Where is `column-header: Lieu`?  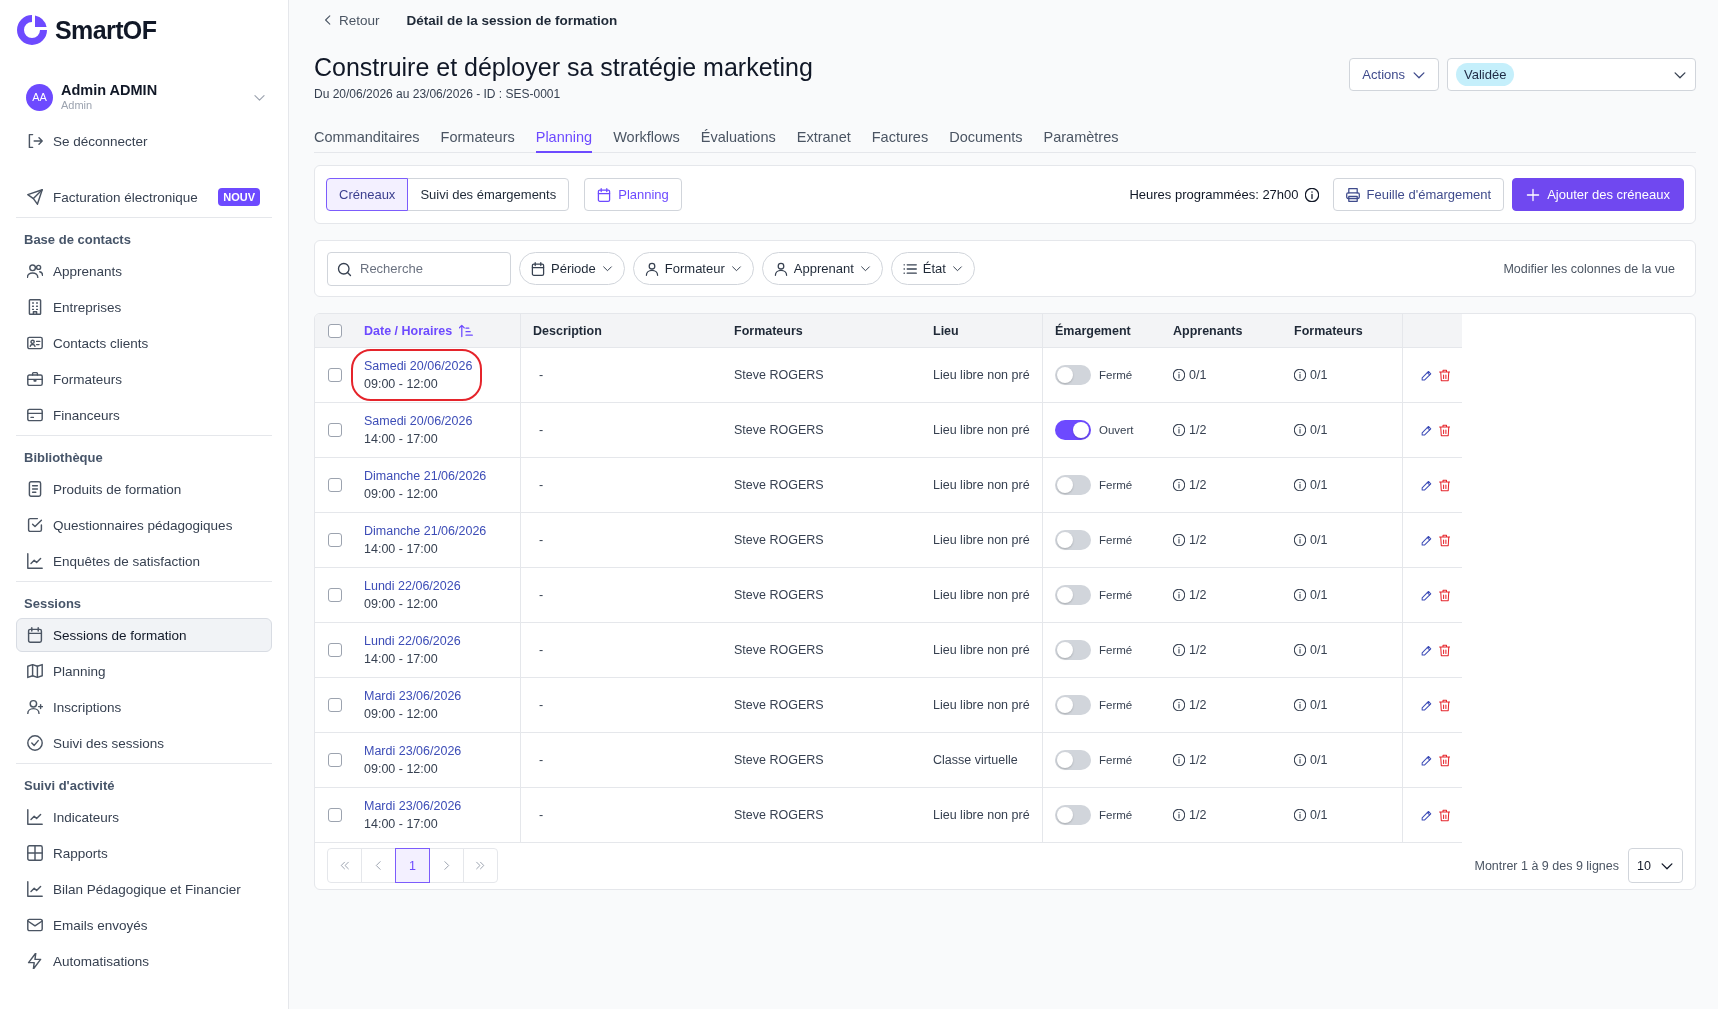 column-header: Lieu is located at coordinates (946, 330).